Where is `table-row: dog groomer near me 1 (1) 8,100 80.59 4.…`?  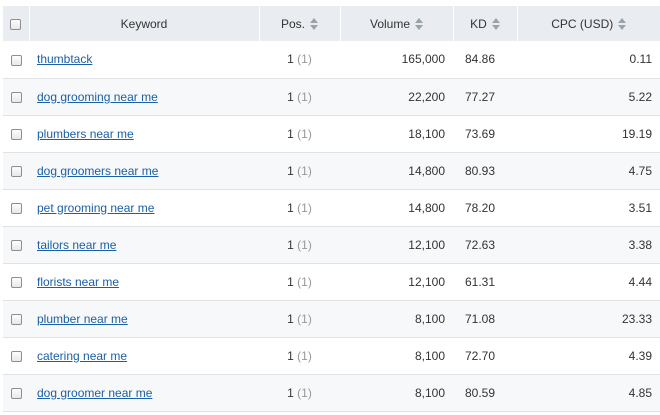
table-row: dog groomer near me 1 (1) 8,100 80.59 4.… is located at coordinates (331, 393).